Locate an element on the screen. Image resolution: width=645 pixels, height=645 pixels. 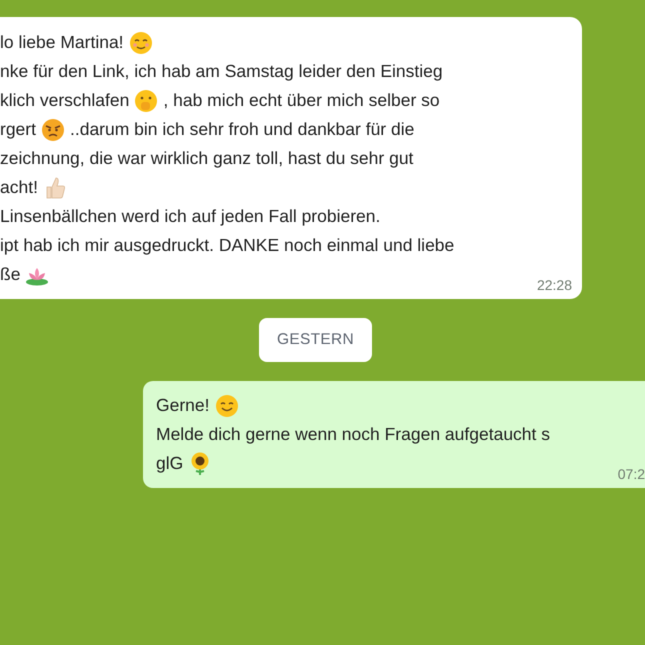
hand-over-mouth-face-icon is located at coordinates (146, 100).